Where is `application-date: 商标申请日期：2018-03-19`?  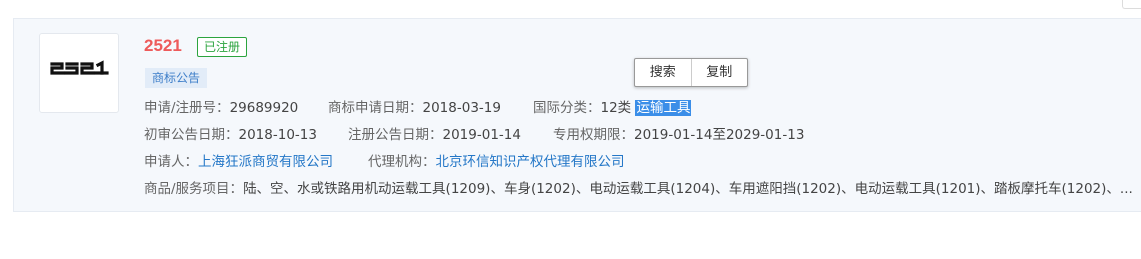 application-date: 商标申请日期：2018-03-19 is located at coordinates (414, 106).